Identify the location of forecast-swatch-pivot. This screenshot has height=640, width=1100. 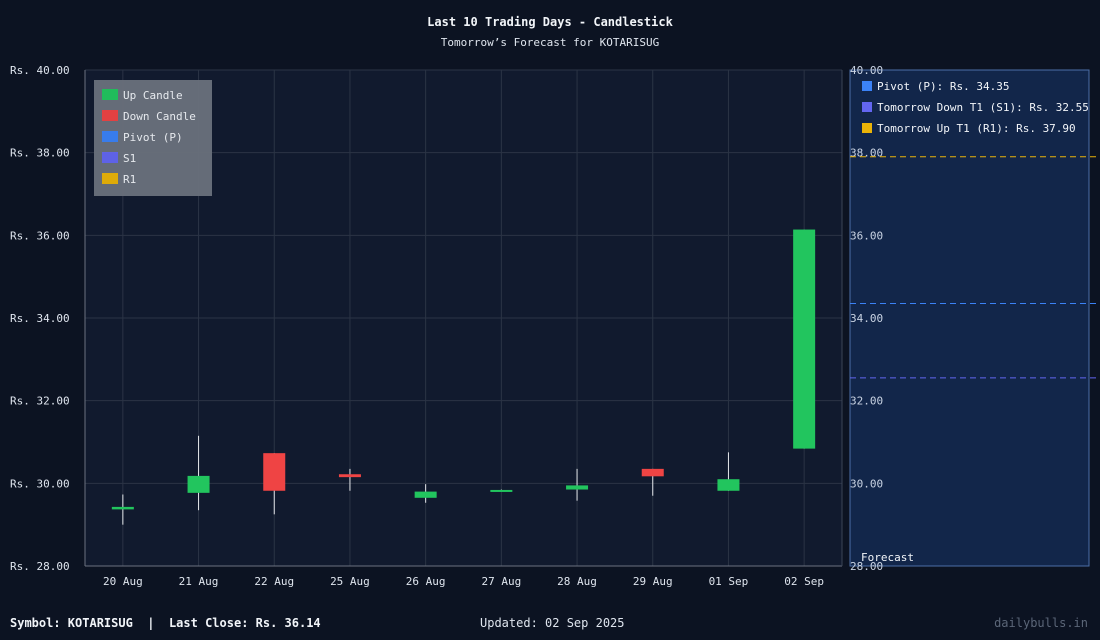
(867, 86).